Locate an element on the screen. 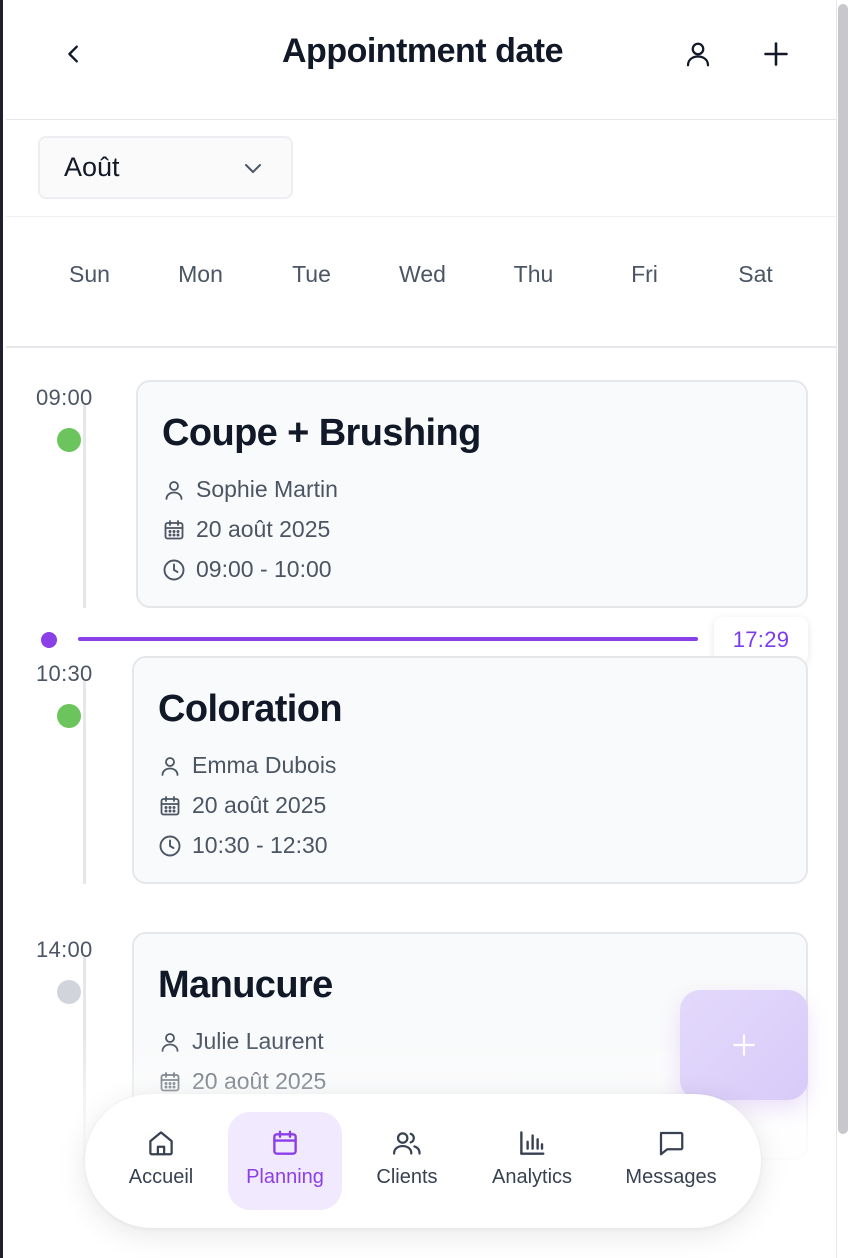 The width and height of the screenshot is (850, 1258). add-button is located at coordinates (776, 54).